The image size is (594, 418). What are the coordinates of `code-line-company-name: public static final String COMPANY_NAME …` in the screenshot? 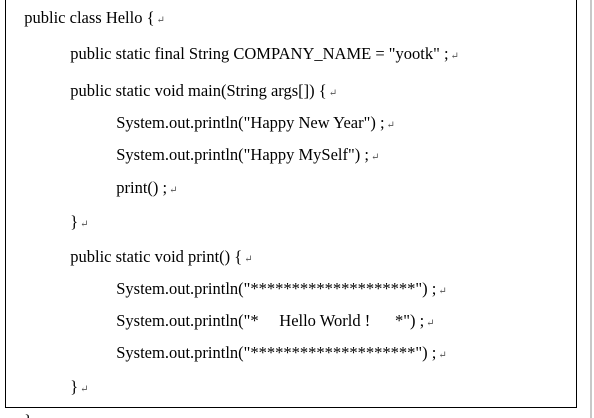 It's located at (260, 43).